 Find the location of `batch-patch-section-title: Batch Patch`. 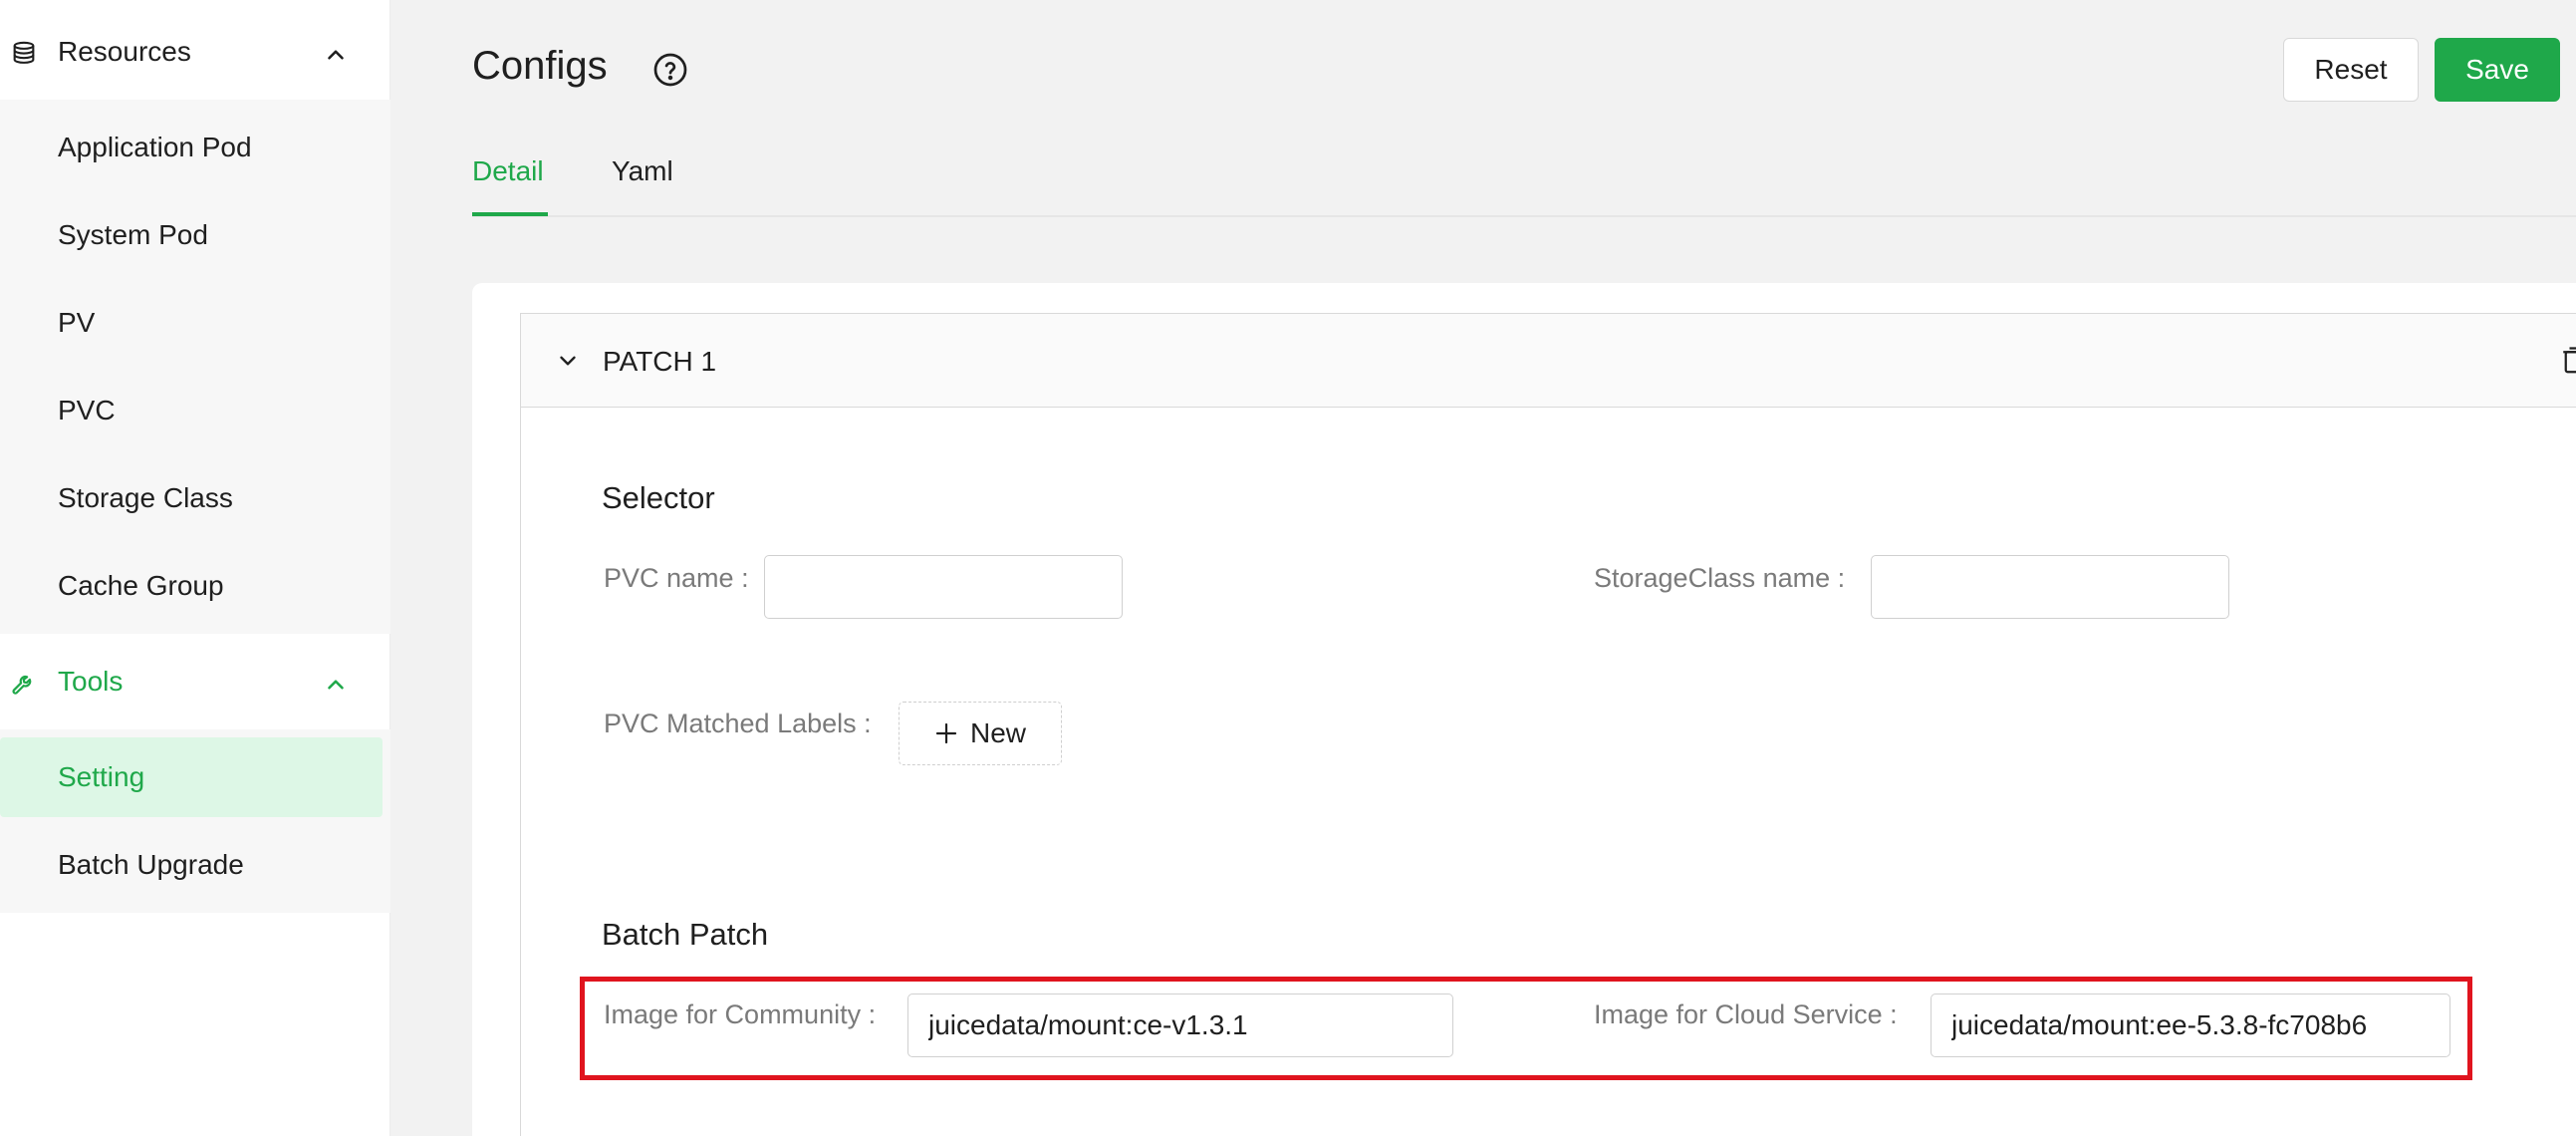

batch-patch-section-title: Batch Patch is located at coordinates (685, 935).